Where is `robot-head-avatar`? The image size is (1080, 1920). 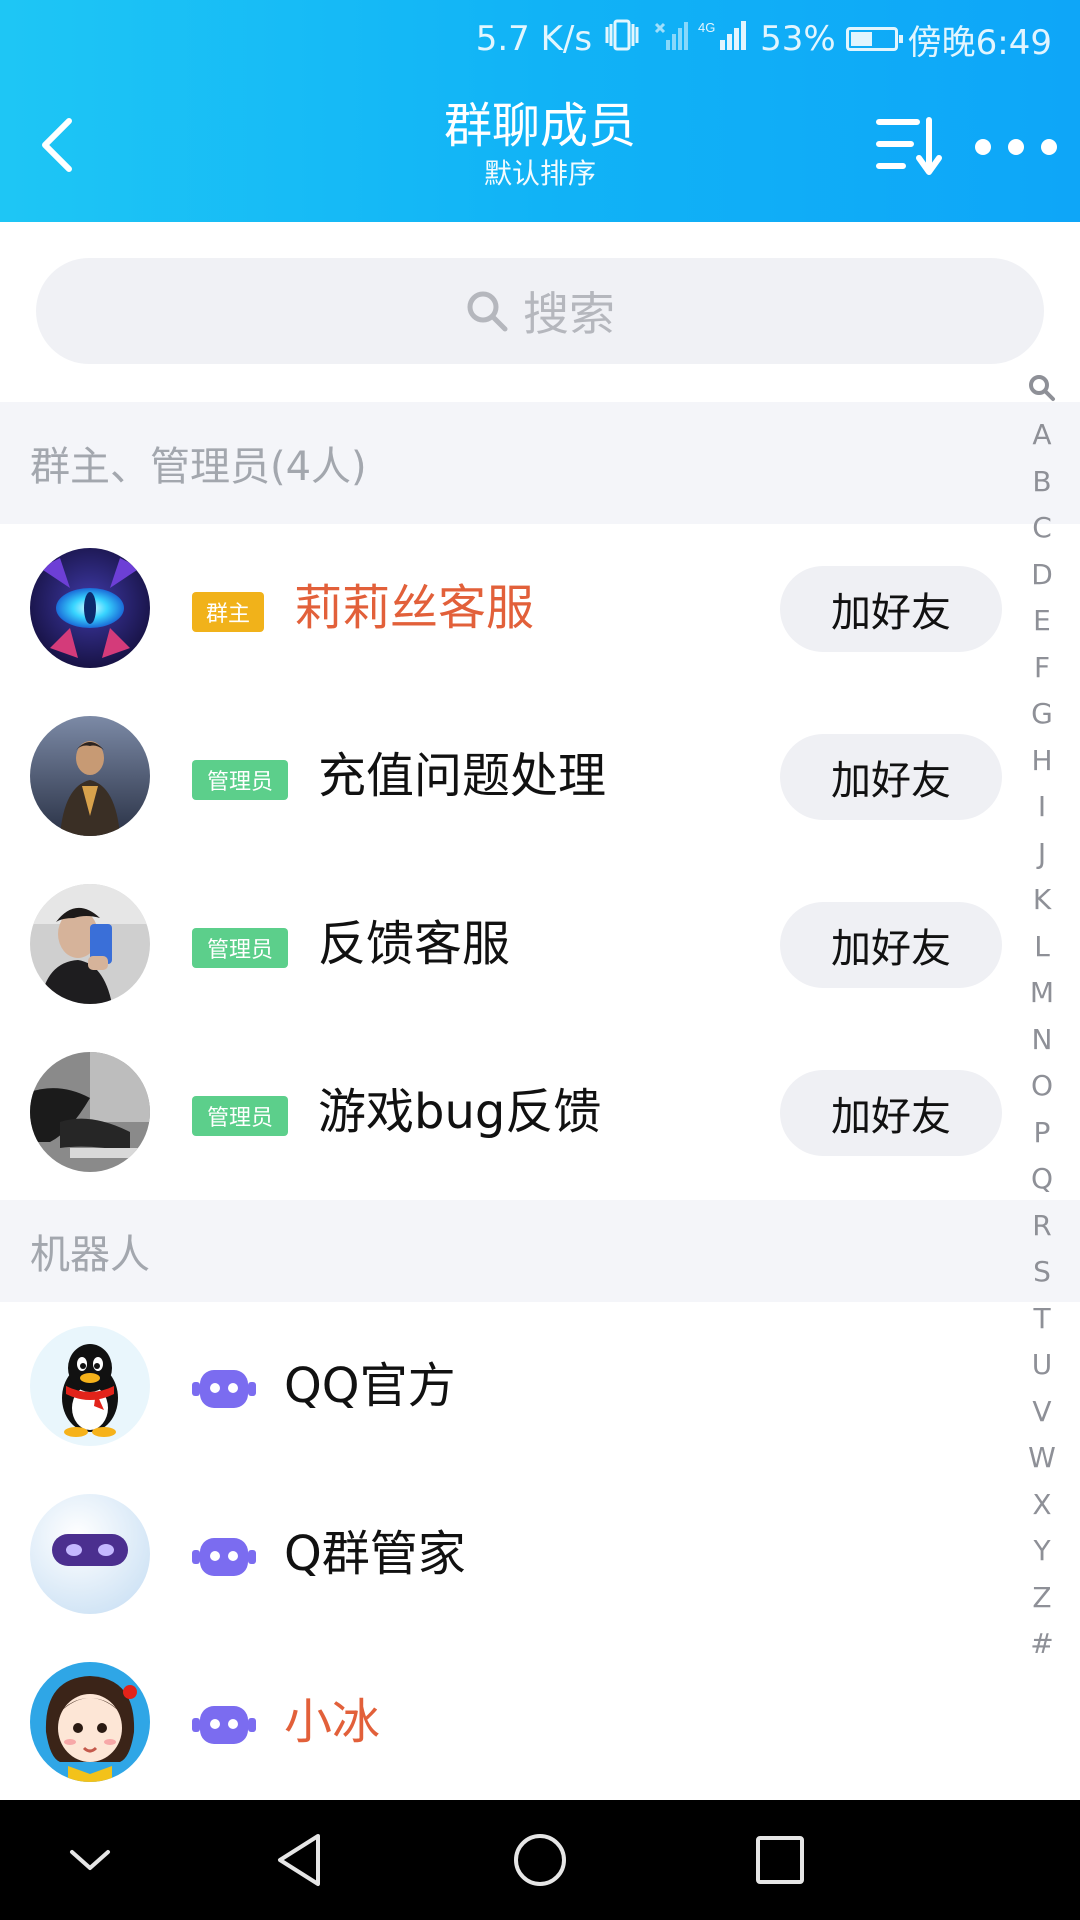
robot-head-avatar is located at coordinates (90, 1554).